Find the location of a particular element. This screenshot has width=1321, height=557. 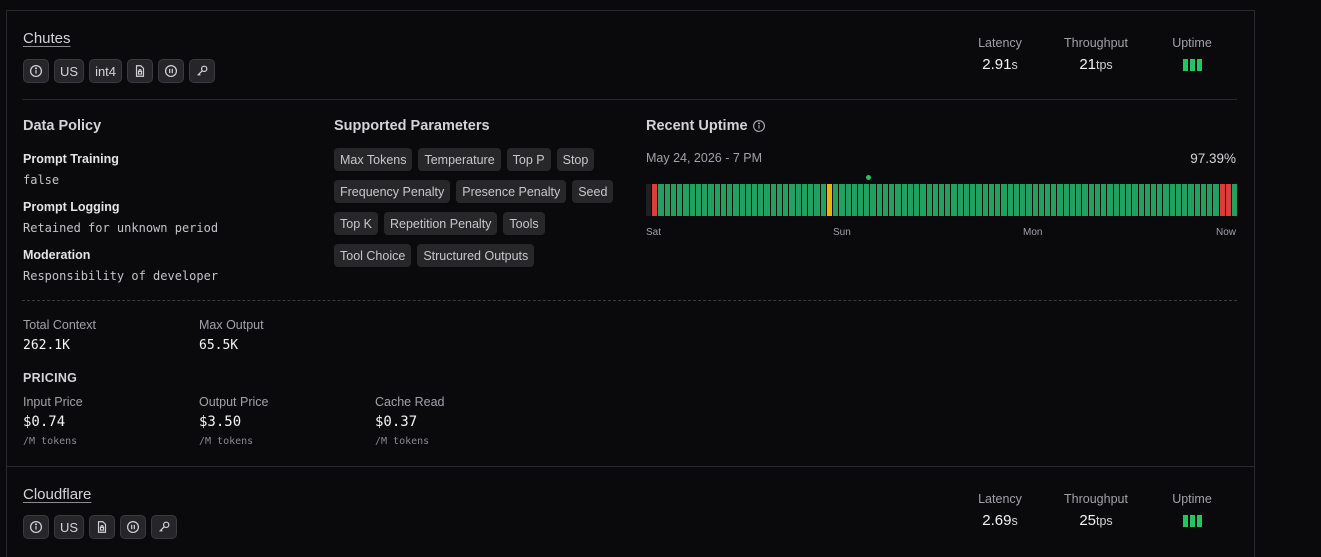

uptime-bar-chart is located at coordinates (942, 200).